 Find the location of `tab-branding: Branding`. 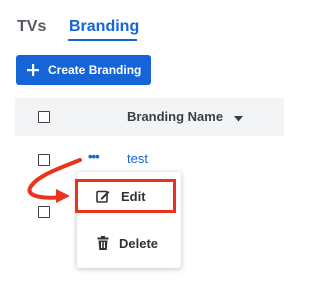

tab-branding: Branding is located at coordinates (104, 27).